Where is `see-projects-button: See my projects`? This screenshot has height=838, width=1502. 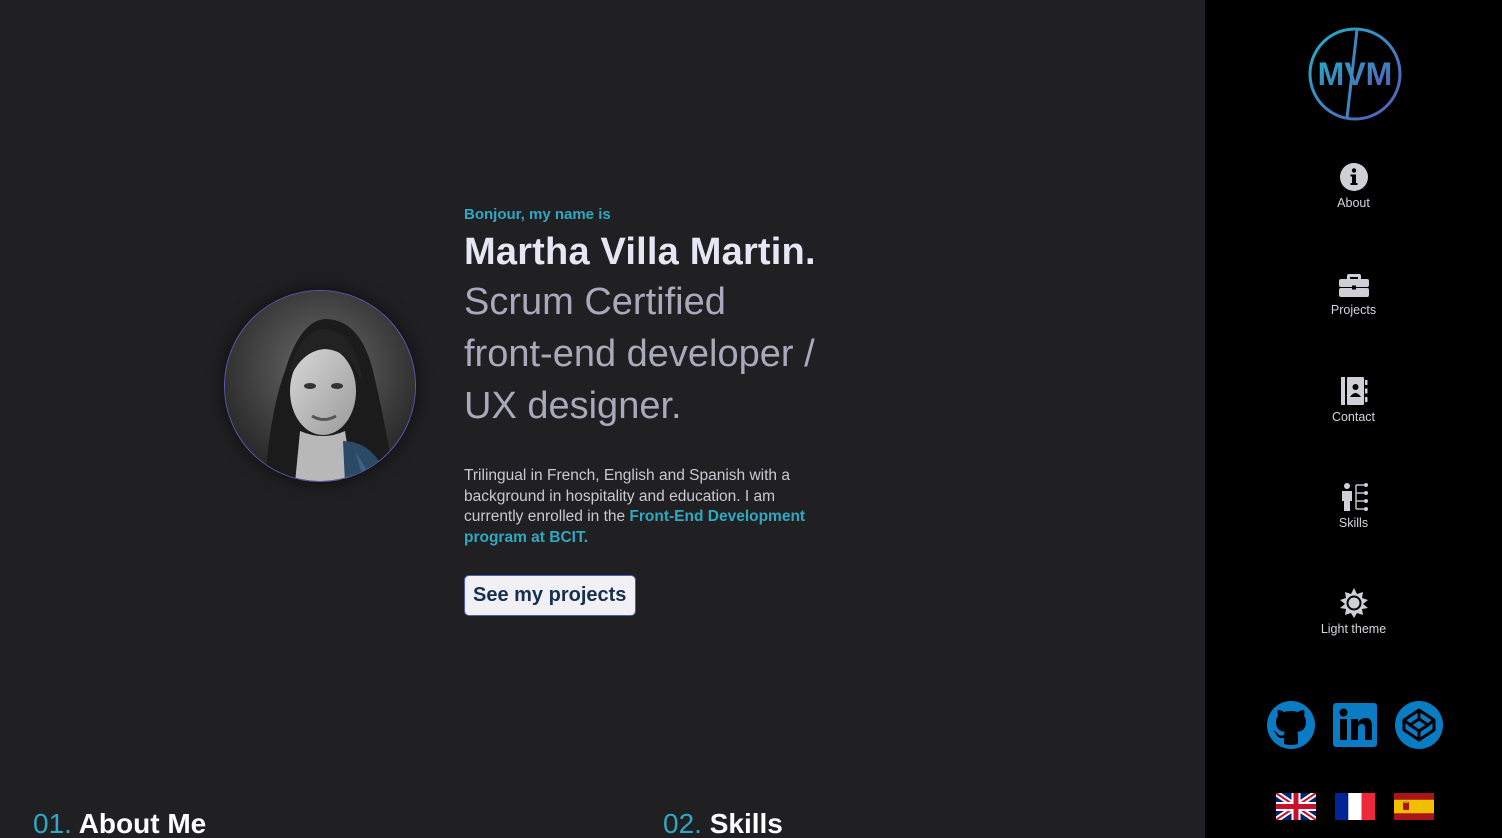 see-projects-button: See my projects is located at coordinates (550, 595).